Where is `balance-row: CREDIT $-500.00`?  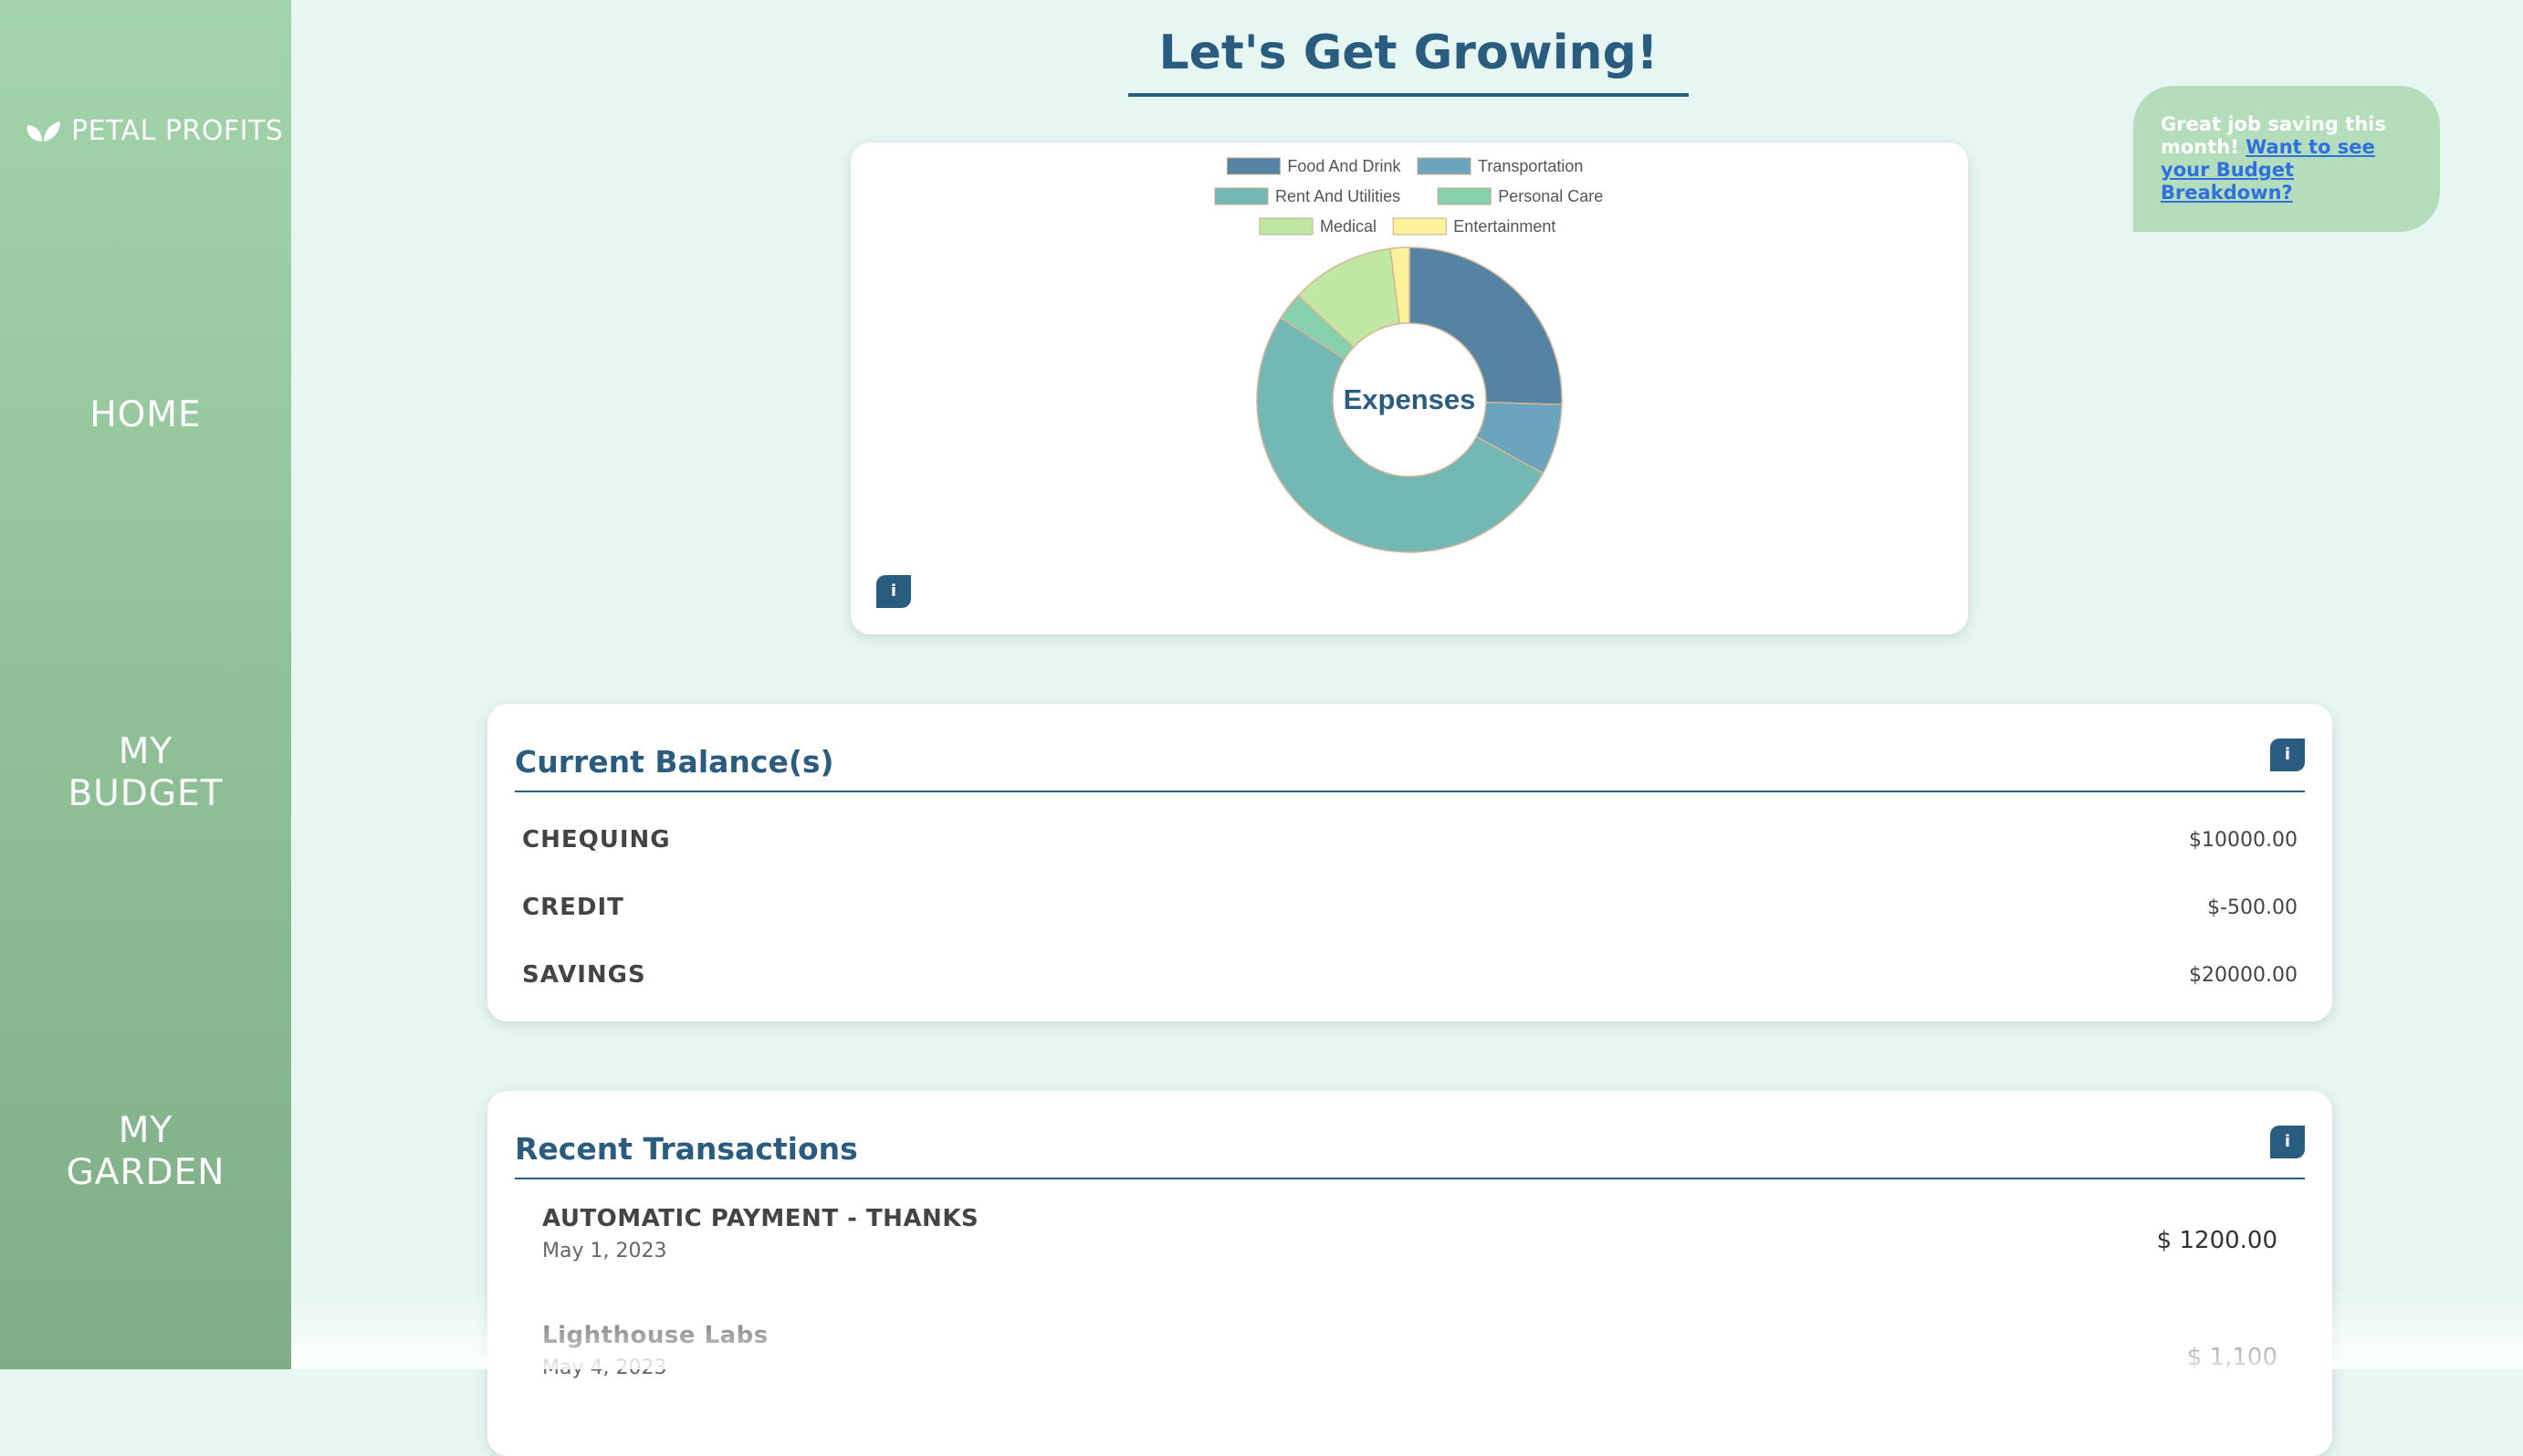
balance-row: CREDIT $-500.00 is located at coordinates (1410, 907).